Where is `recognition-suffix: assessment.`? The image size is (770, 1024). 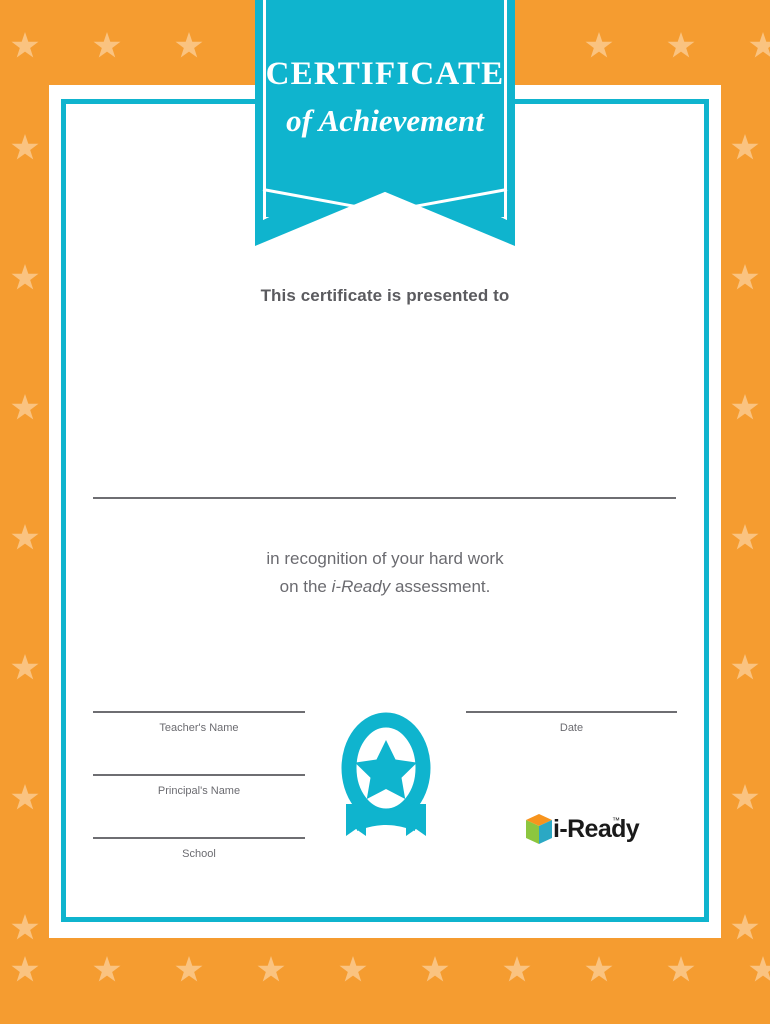 recognition-suffix: assessment. is located at coordinates (440, 586).